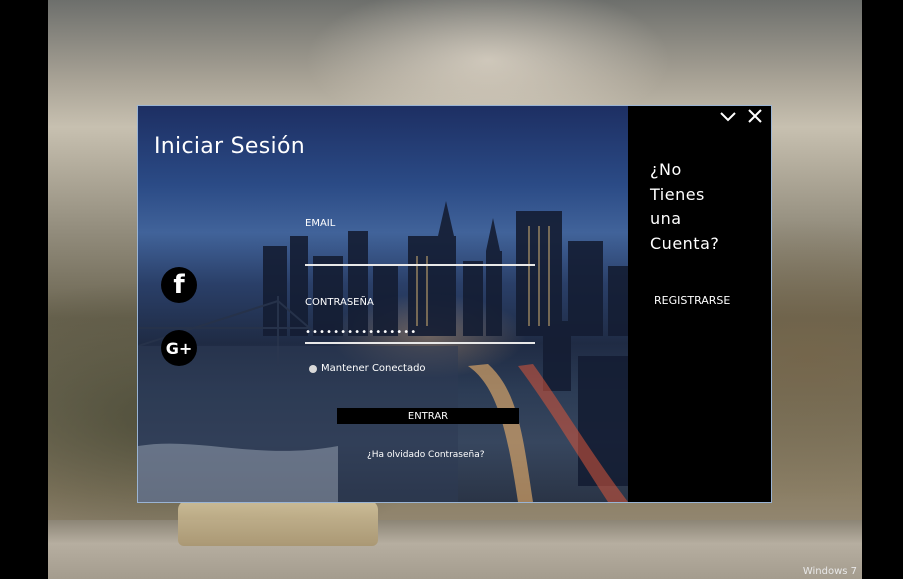 The width and height of the screenshot is (903, 579). What do you see at coordinates (455, 549) in the screenshot?
I see `wallpaper-ground` at bounding box center [455, 549].